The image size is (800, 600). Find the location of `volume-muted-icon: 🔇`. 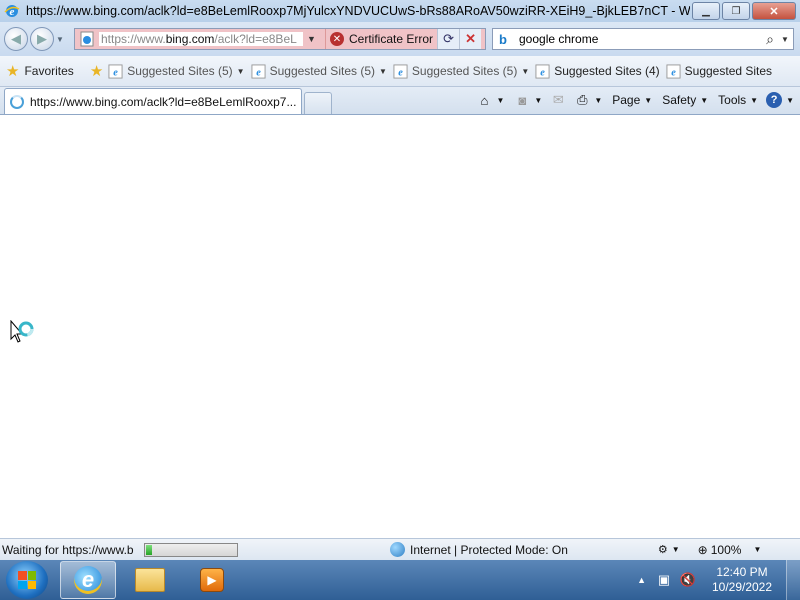

volume-muted-icon: 🔇 is located at coordinates (688, 580).